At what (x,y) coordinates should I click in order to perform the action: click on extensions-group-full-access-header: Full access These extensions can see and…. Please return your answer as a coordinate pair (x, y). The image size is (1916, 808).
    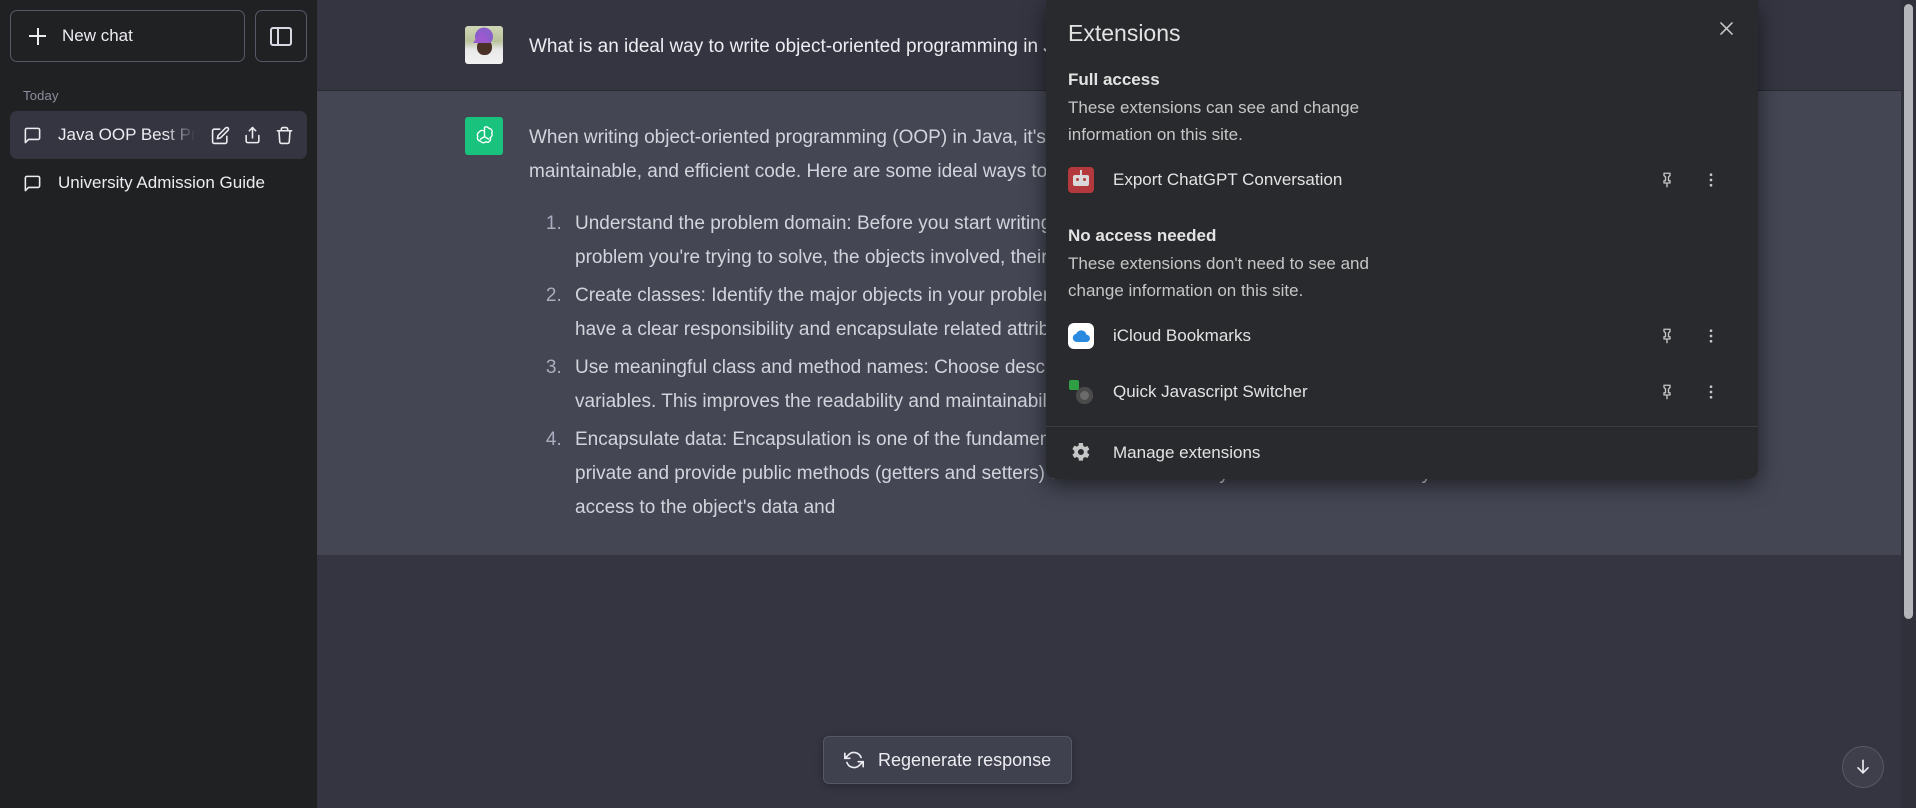
    Looking at the image, I should click on (1402, 109).